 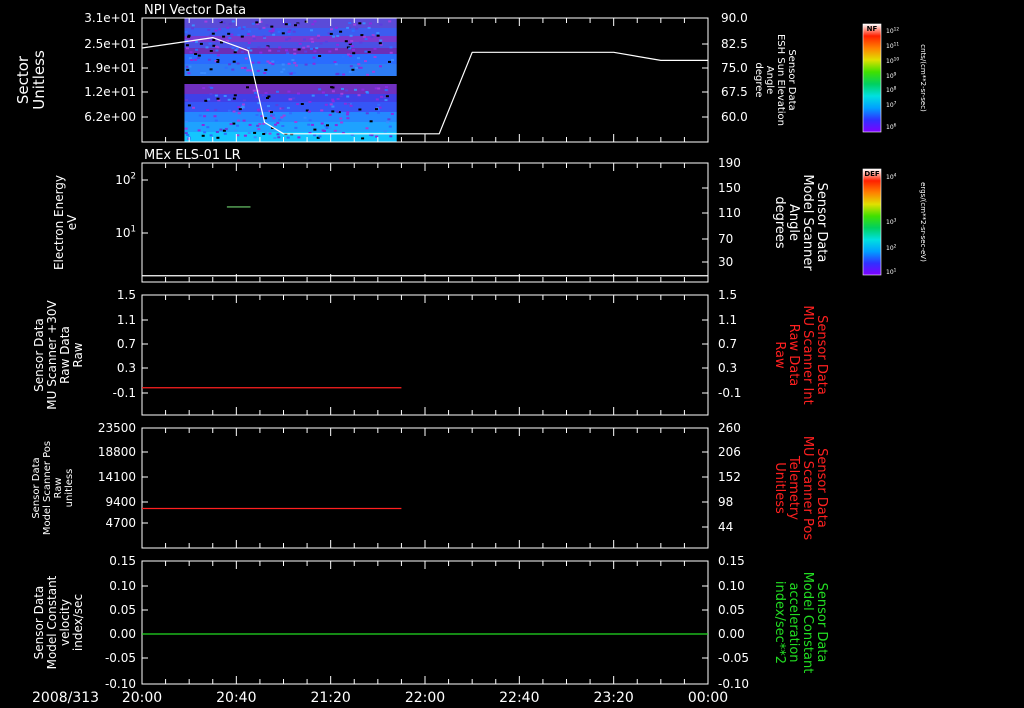 What do you see at coordinates (110, 44) in the screenshot?
I see `y-tick-label-left: 2.5e+01` at bounding box center [110, 44].